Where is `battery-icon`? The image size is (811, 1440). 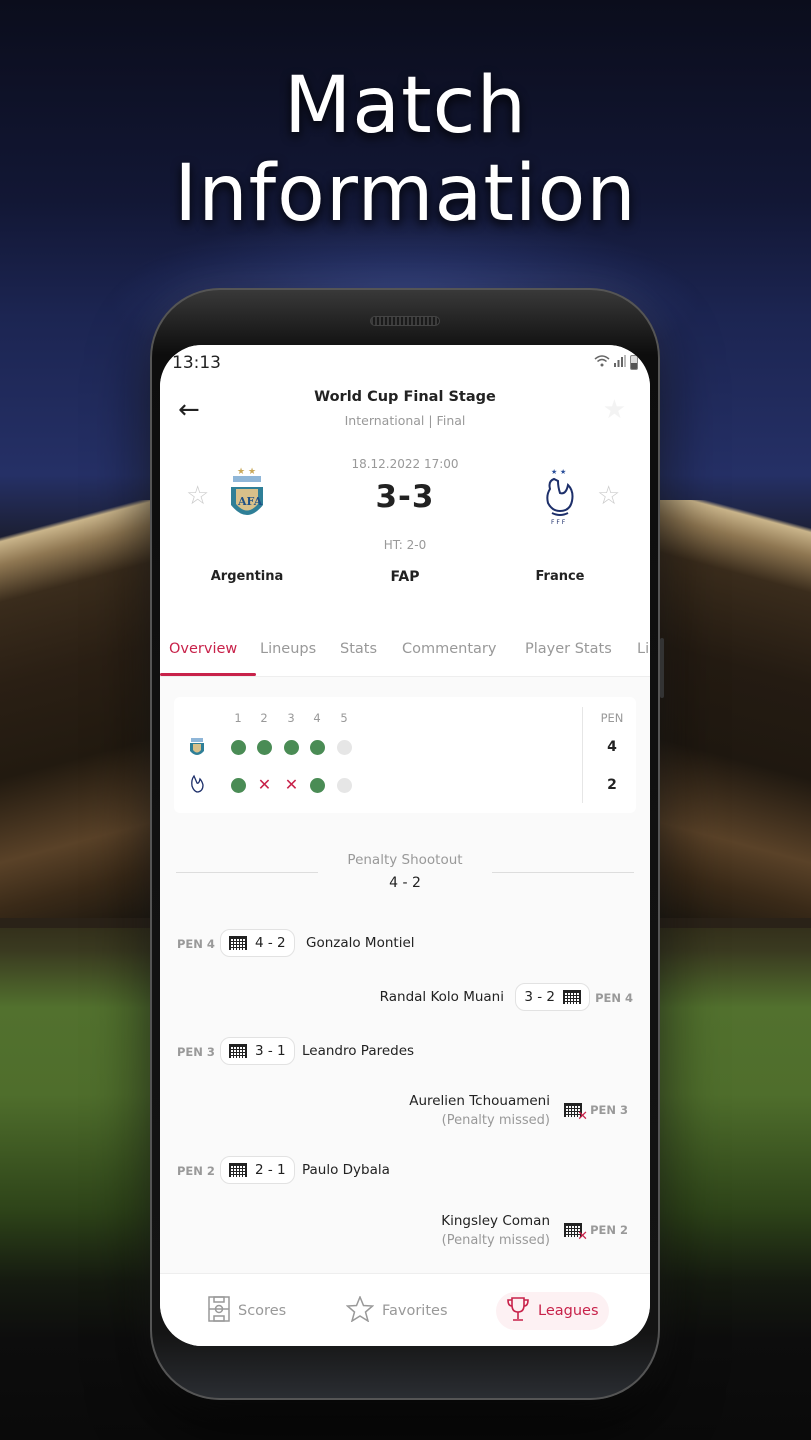
battery-icon is located at coordinates (634, 362).